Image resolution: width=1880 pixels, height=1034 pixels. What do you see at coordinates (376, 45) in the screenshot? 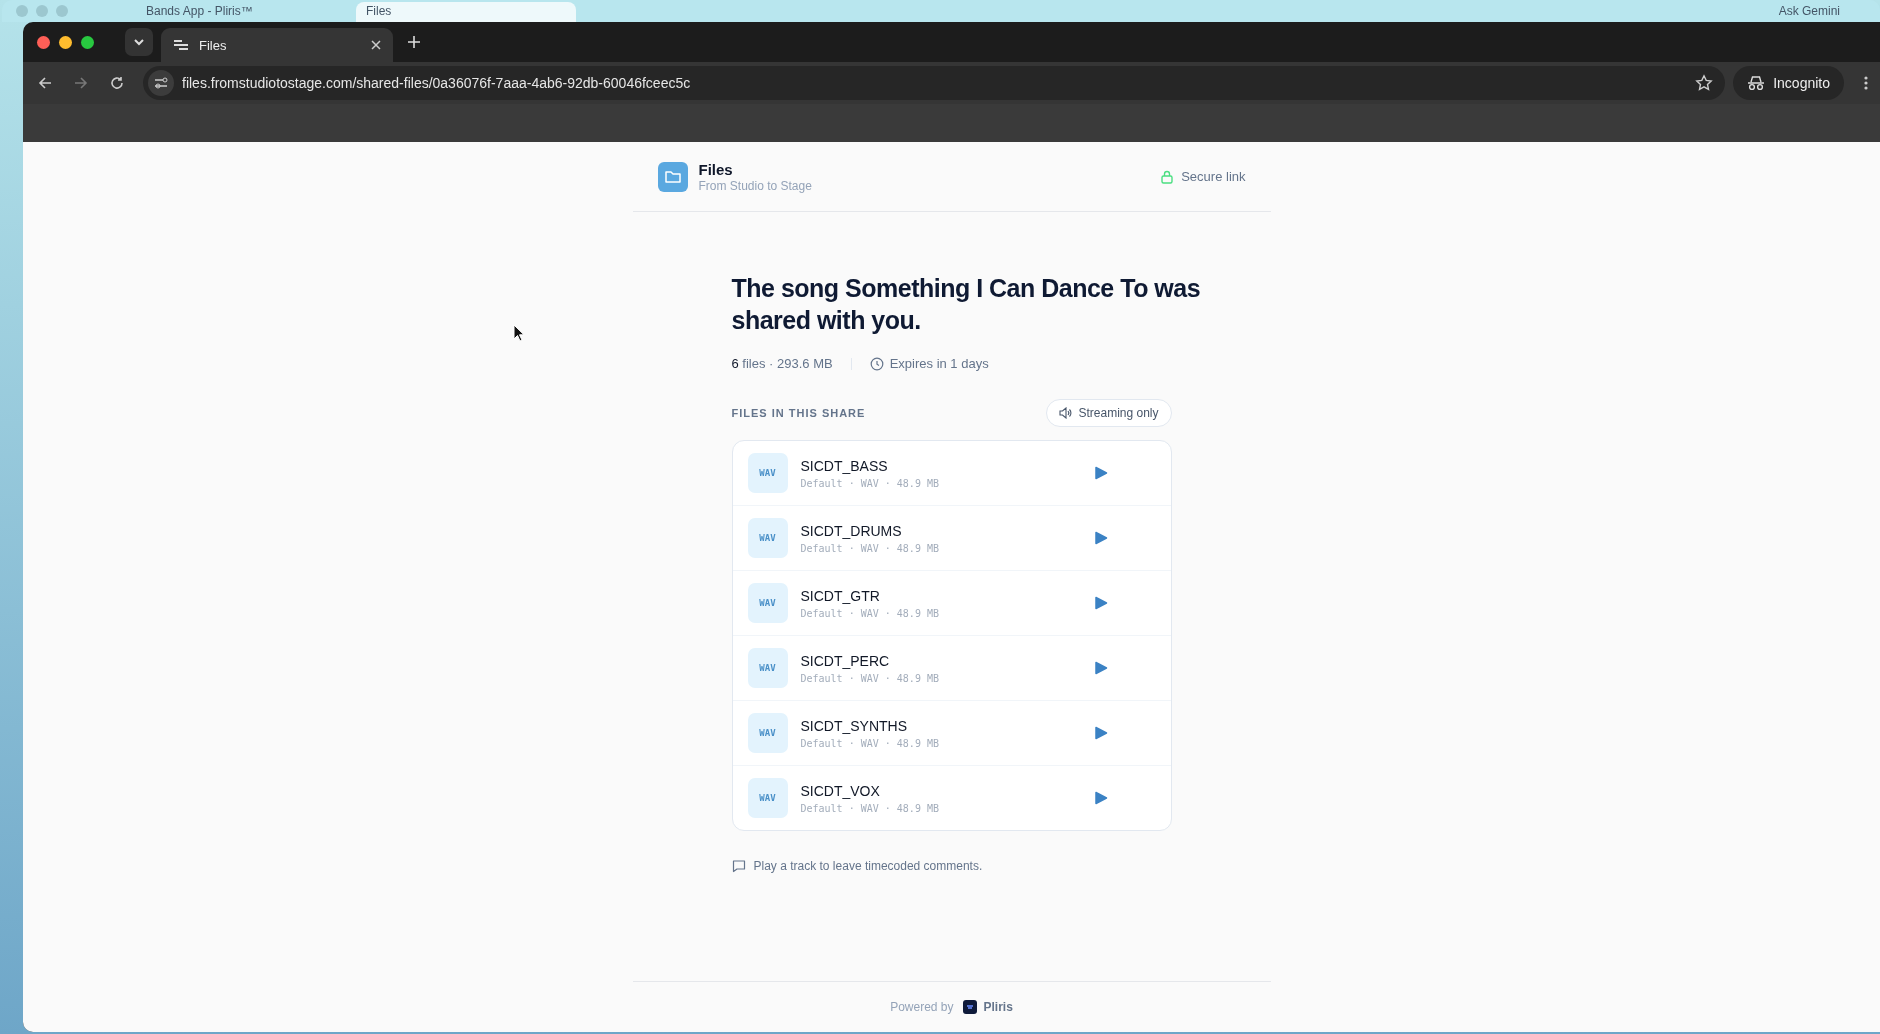
I see `close-icon` at bounding box center [376, 45].